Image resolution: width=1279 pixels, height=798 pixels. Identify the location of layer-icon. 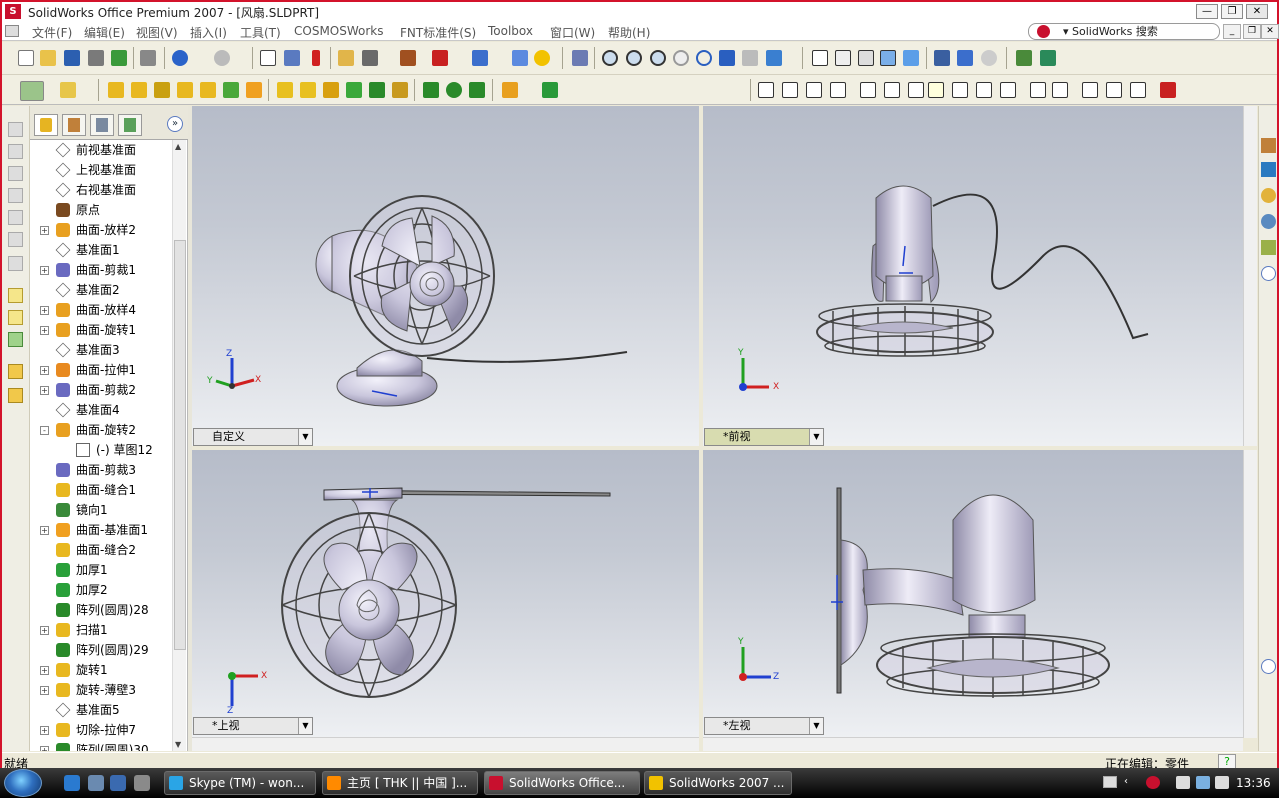
(15, 371).